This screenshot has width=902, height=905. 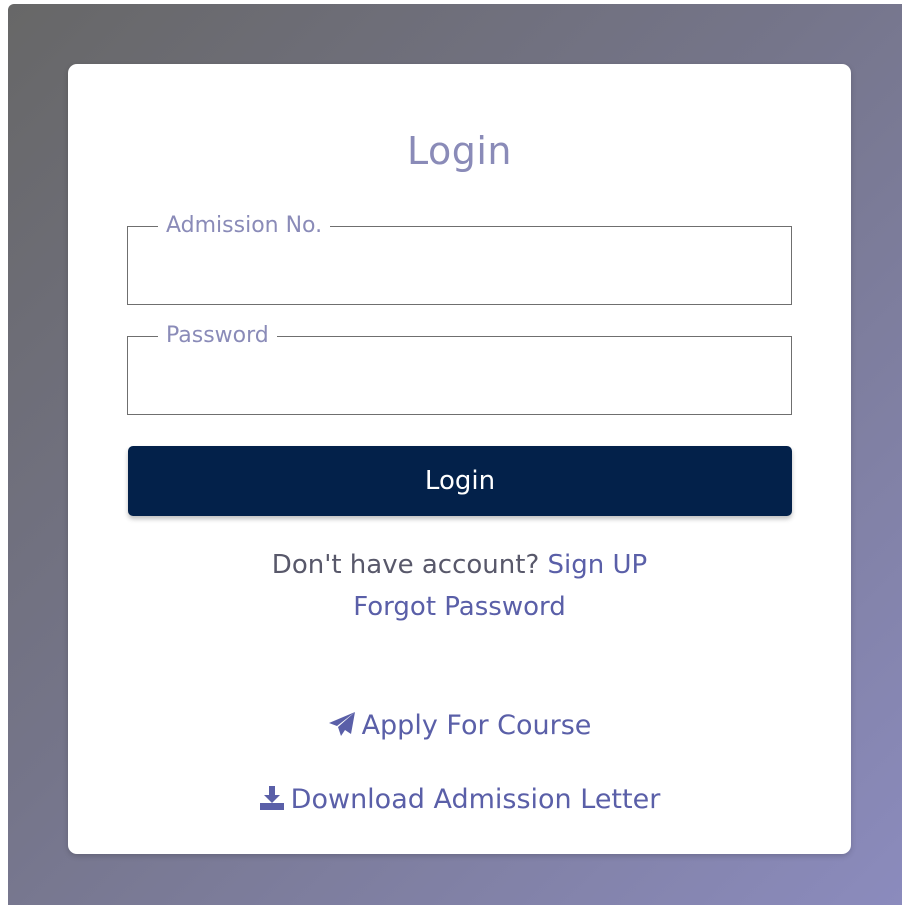 What do you see at coordinates (475, 799) in the screenshot?
I see `download-link-label: Download Admission Letter` at bounding box center [475, 799].